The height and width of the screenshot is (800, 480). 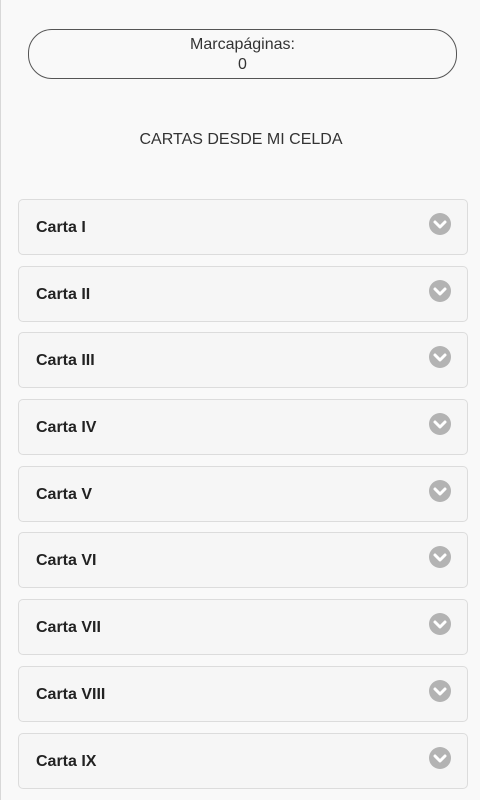 I want to click on letter-label: Carta II, so click(x=63, y=294).